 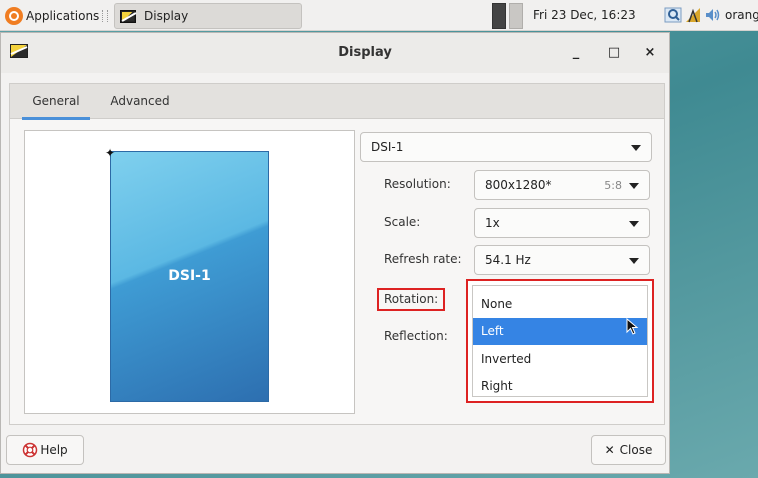 I want to click on scale-label: Scale:, so click(x=402, y=222).